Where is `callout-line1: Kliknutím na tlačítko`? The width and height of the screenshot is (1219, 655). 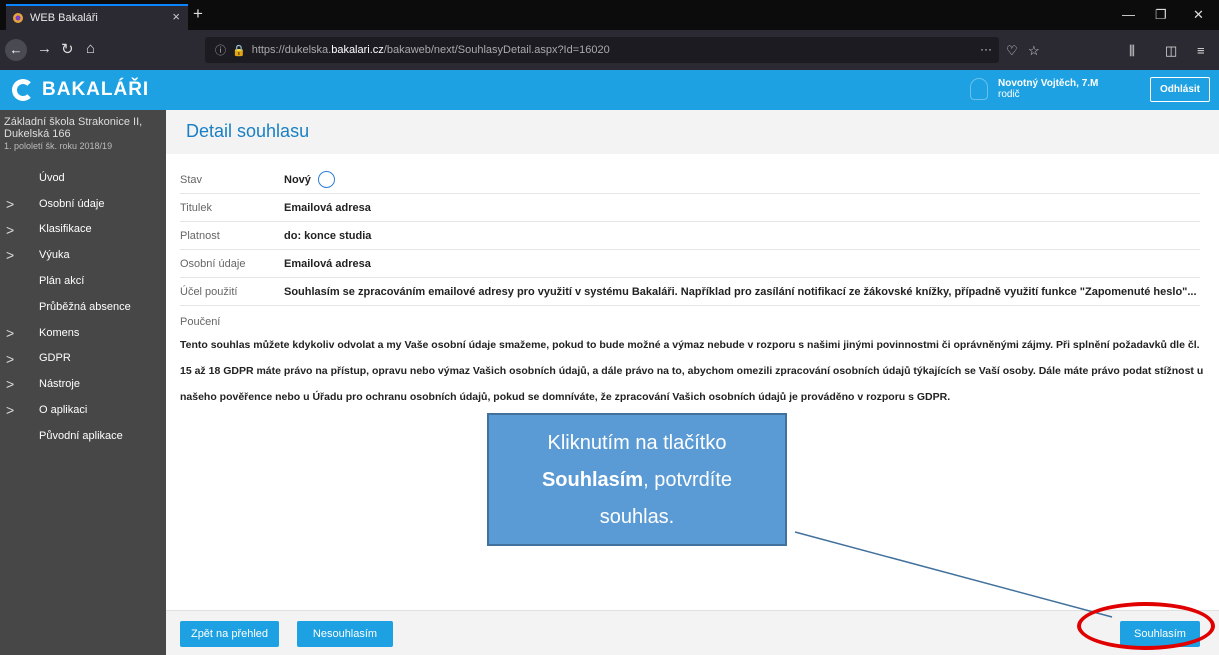
callout-line1: Kliknutím na tlačítko is located at coordinates (637, 443).